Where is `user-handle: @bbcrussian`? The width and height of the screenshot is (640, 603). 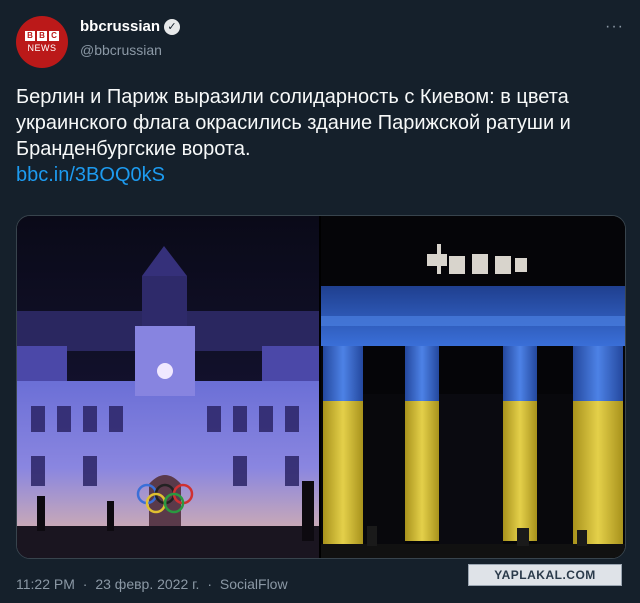
user-handle: @bbcrussian is located at coordinates (121, 50).